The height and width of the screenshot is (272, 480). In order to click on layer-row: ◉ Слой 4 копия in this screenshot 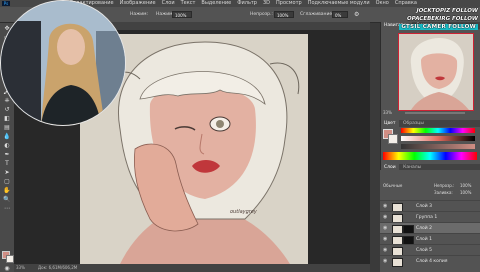, I will do `click(430, 261)`.